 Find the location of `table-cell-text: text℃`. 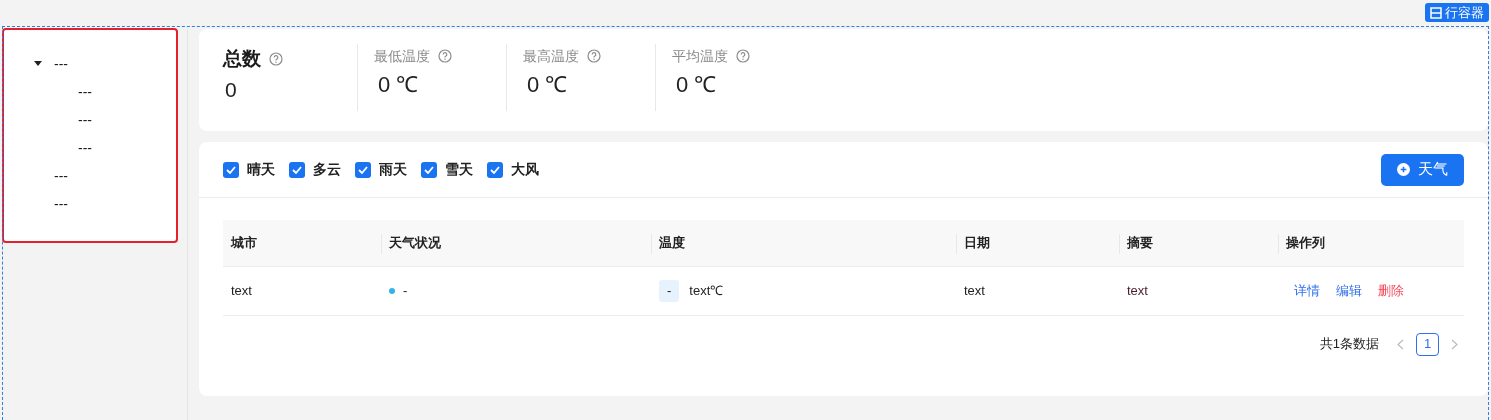

table-cell-text: text℃ is located at coordinates (706, 291).